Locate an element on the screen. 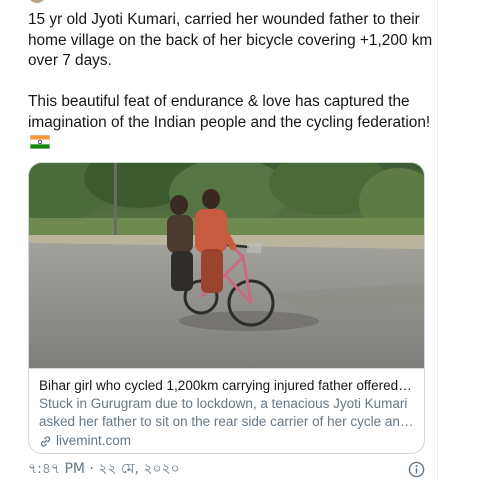 The height and width of the screenshot is (480, 480). column-divider is located at coordinates (437, 240).